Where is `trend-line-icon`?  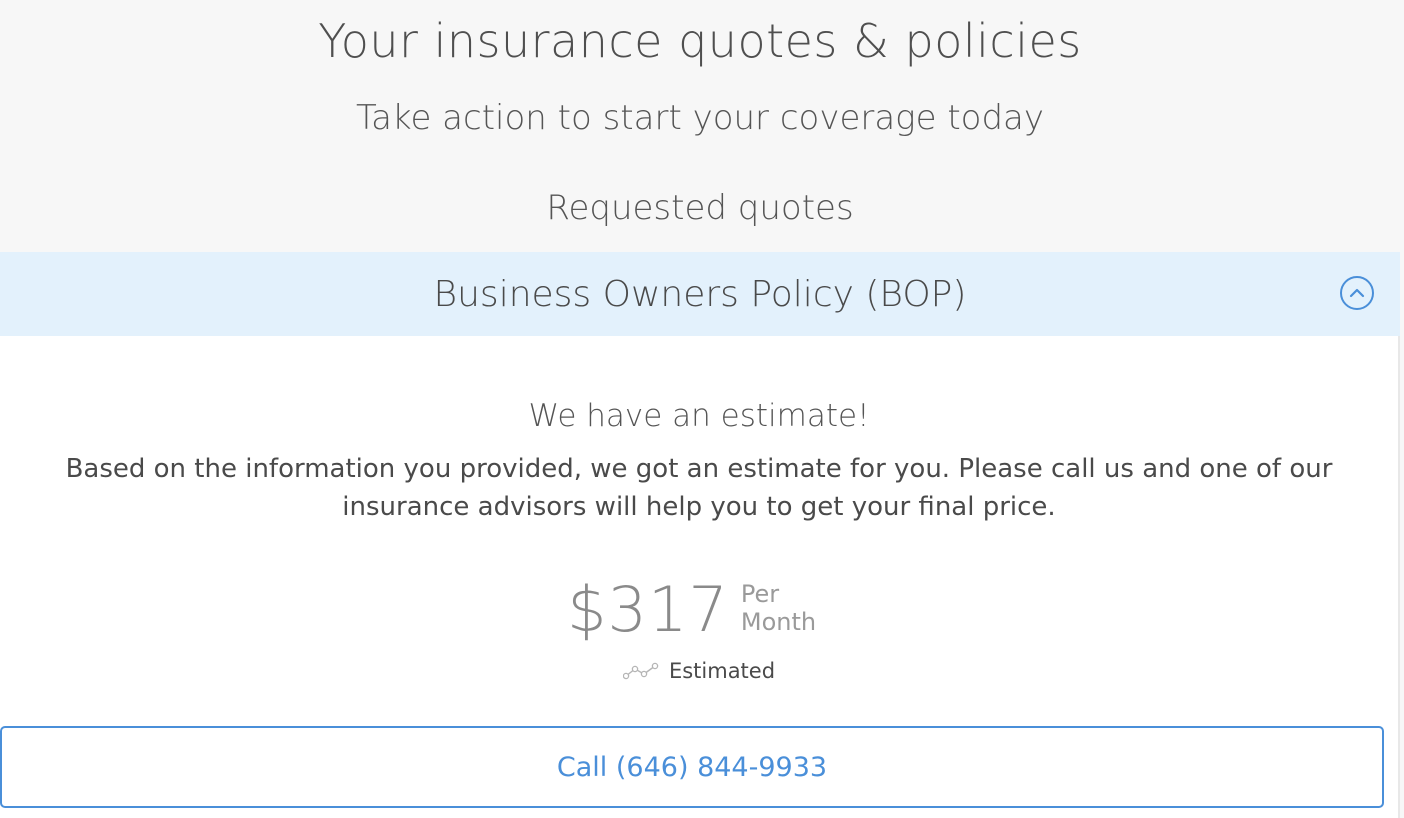 trend-line-icon is located at coordinates (640, 671).